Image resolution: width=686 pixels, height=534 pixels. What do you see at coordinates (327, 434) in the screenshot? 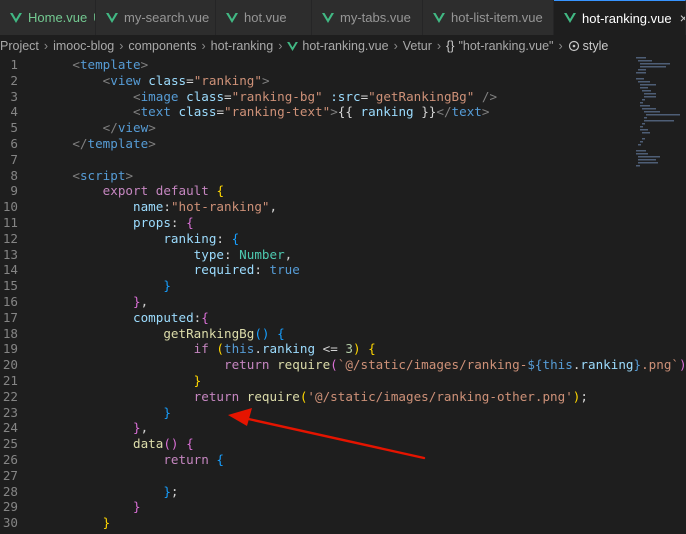
I see `annotation-arrow` at bounding box center [327, 434].